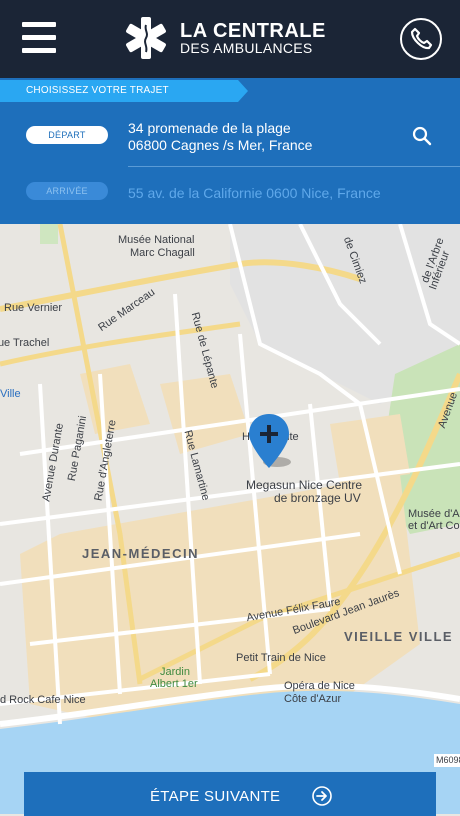  What do you see at coordinates (434, 526) in the screenshot?
I see `poi-label: et d'Art Co` at bounding box center [434, 526].